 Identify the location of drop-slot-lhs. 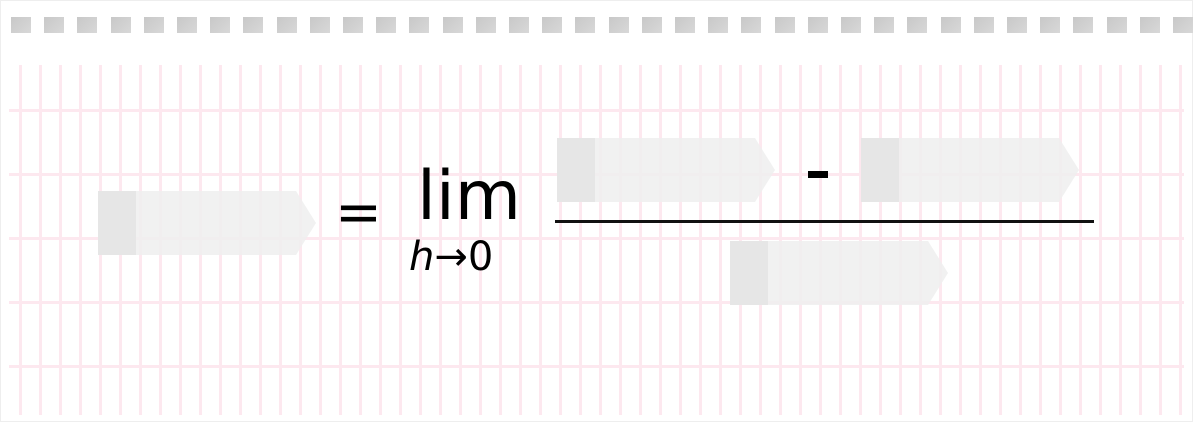
(207, 223).